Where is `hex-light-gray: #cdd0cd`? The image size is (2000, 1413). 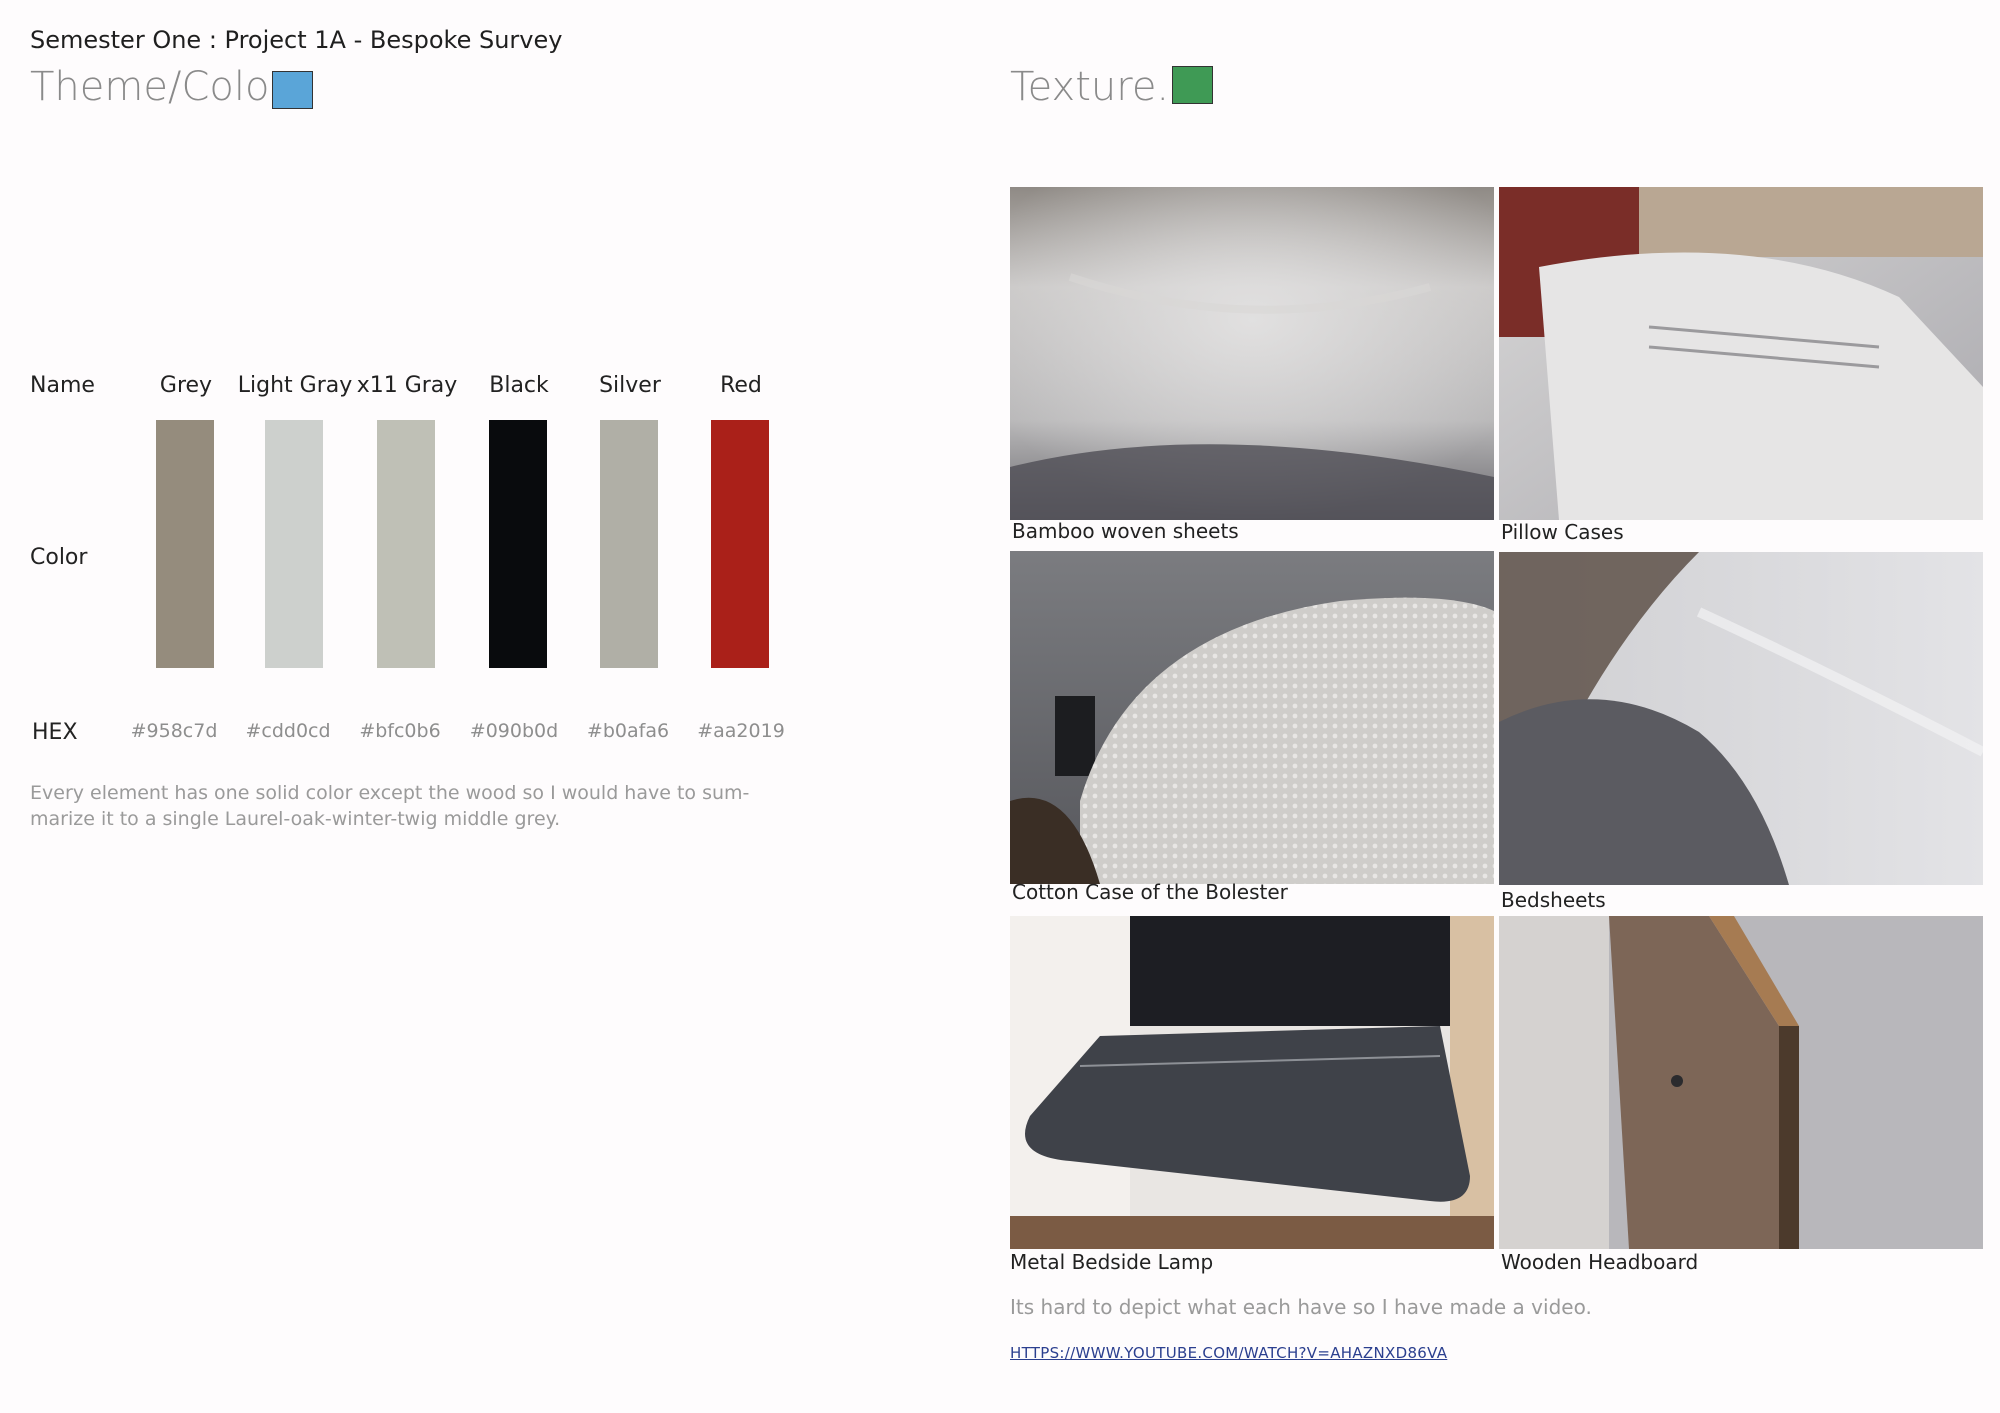 hex-light-gray: #cdd0cd is located at coordinates (288, 731).